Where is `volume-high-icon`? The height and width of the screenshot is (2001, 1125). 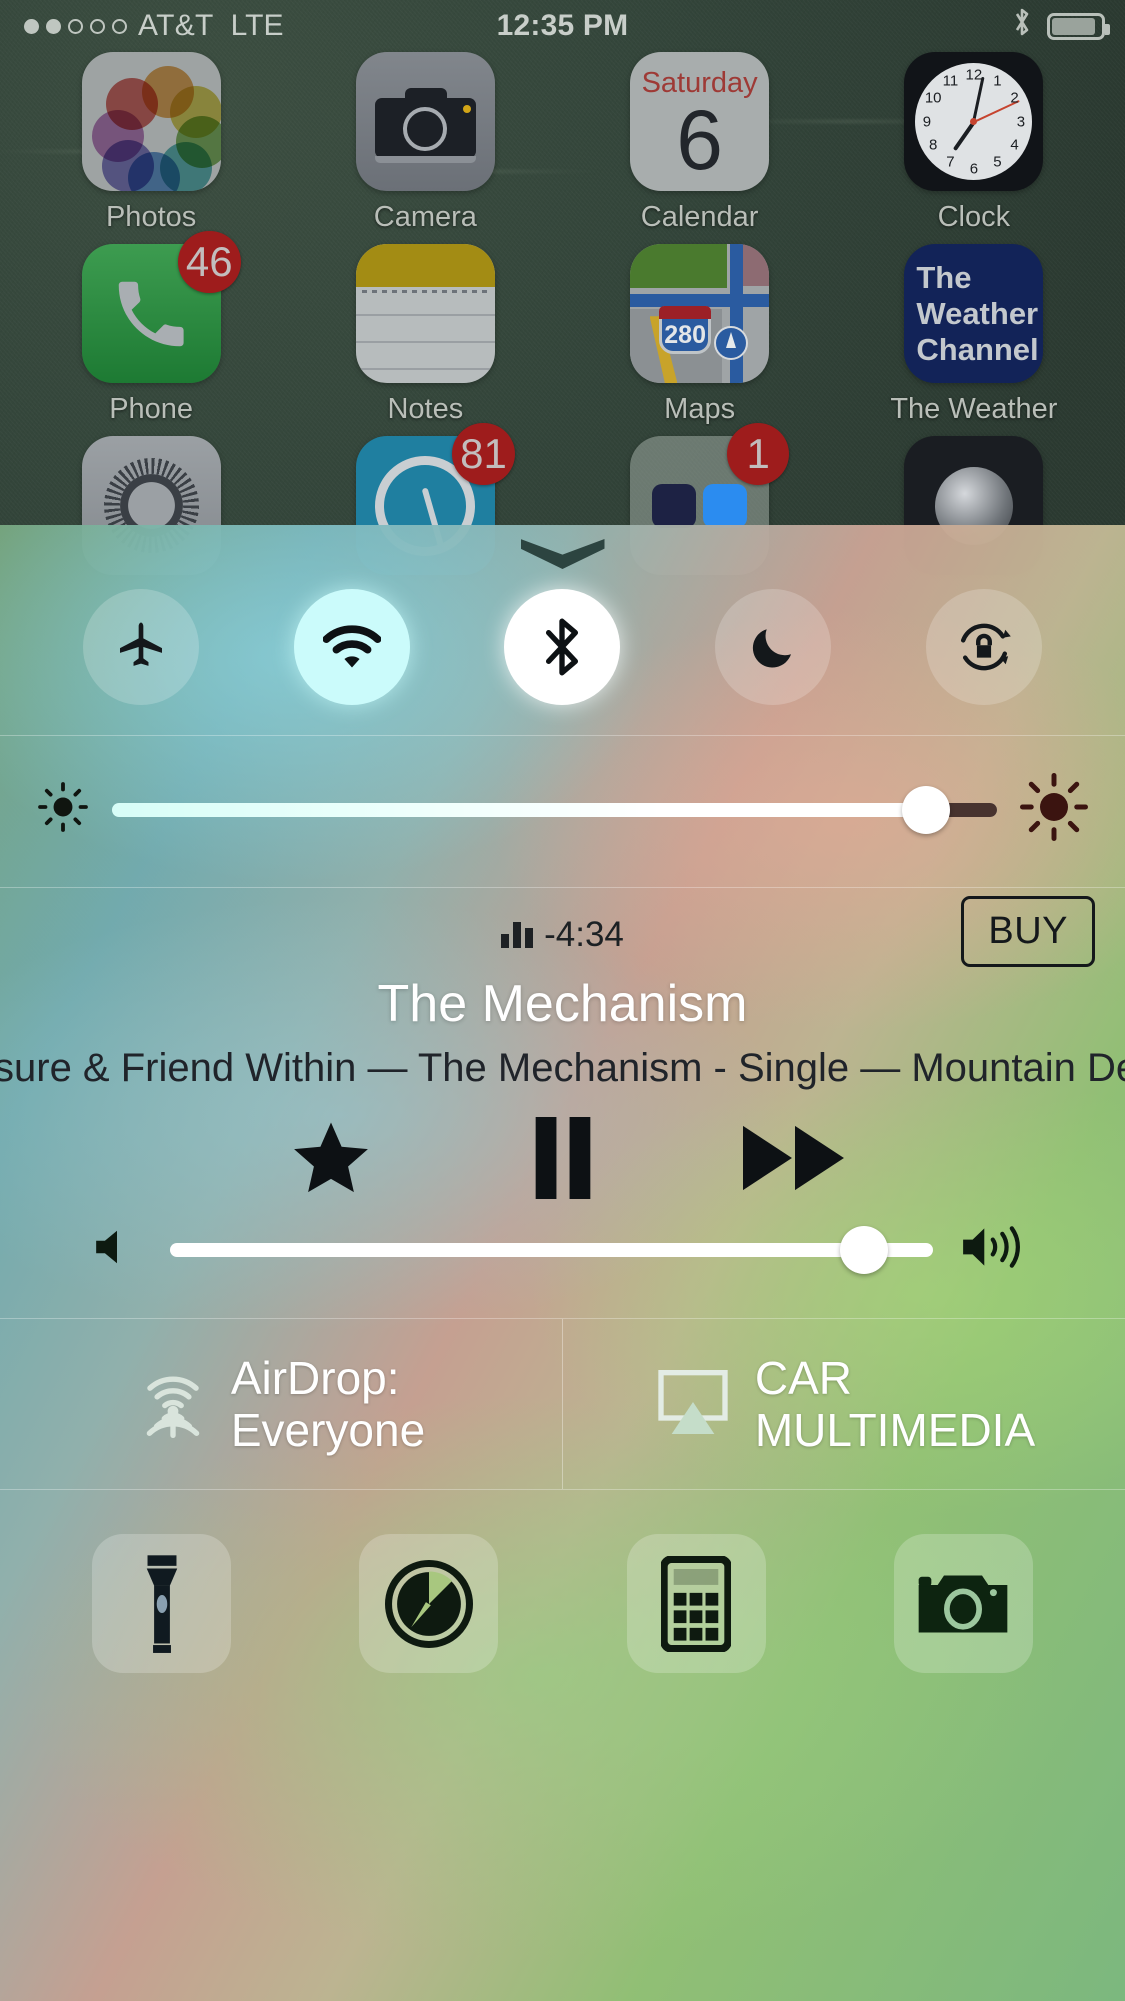
volume-high-icon is located at coordinates (997, 1249).